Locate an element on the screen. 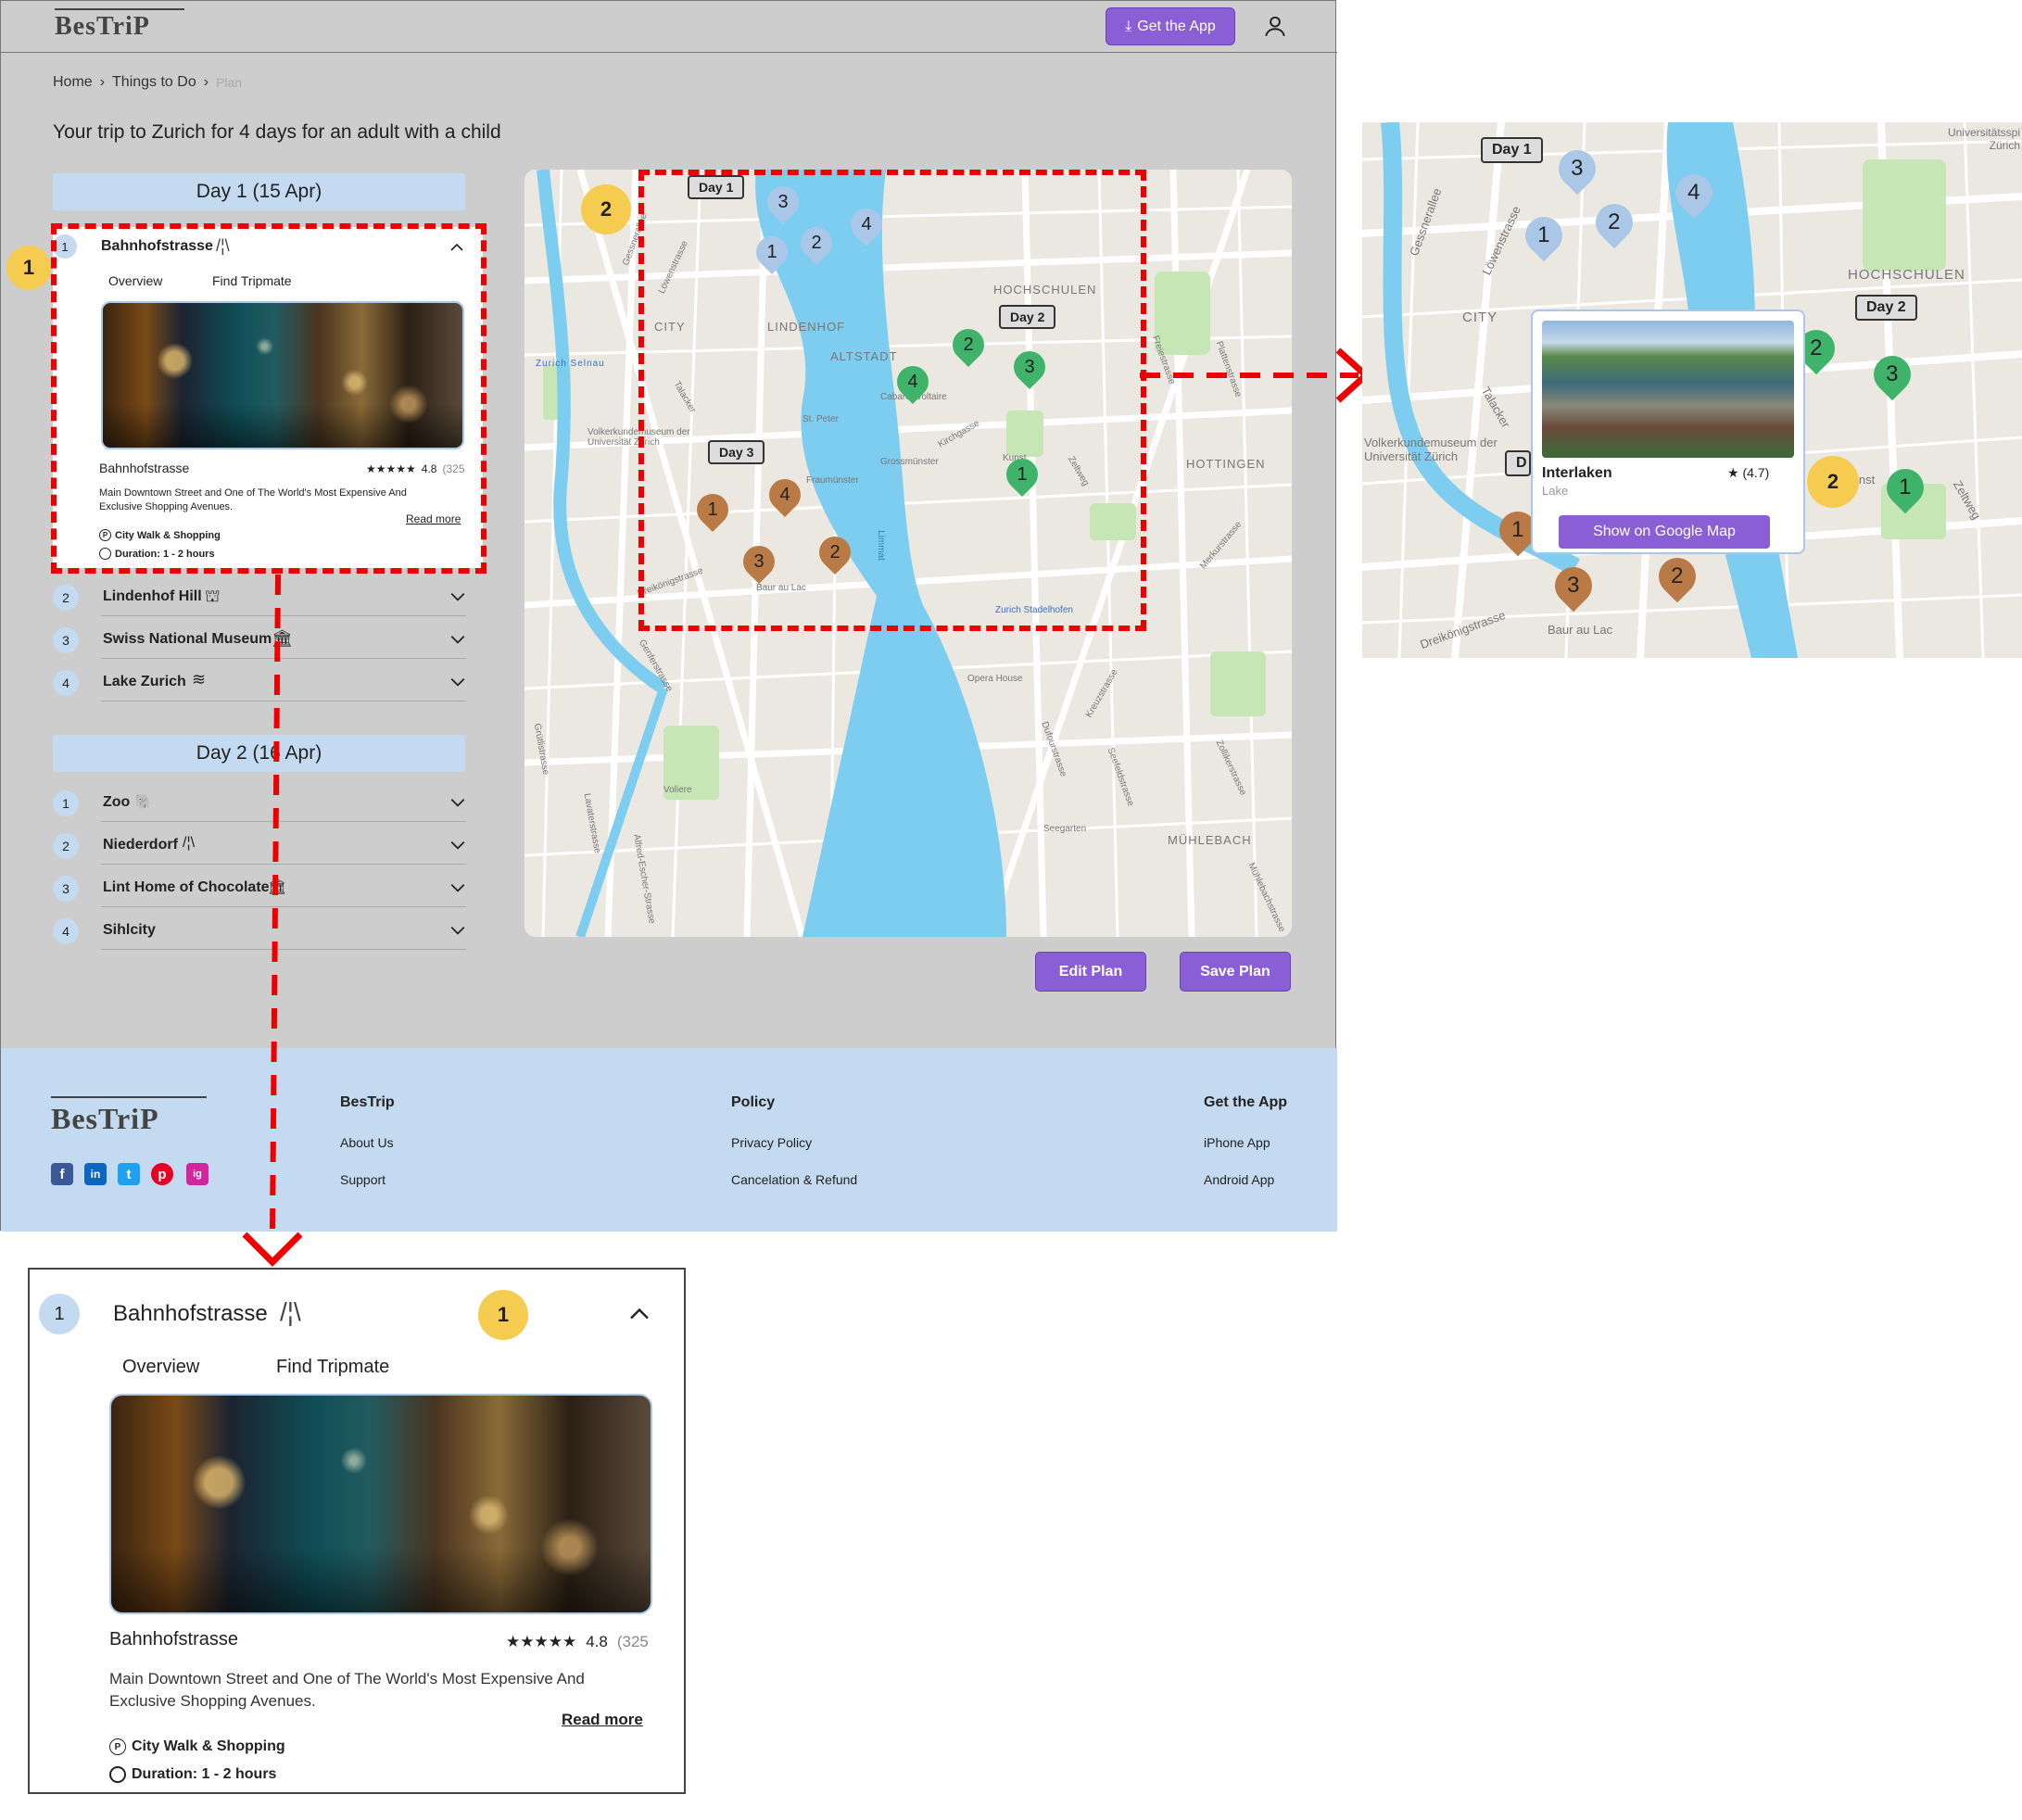  popup-rating: ★ (4.7) is located at coordinates (1748, 472).